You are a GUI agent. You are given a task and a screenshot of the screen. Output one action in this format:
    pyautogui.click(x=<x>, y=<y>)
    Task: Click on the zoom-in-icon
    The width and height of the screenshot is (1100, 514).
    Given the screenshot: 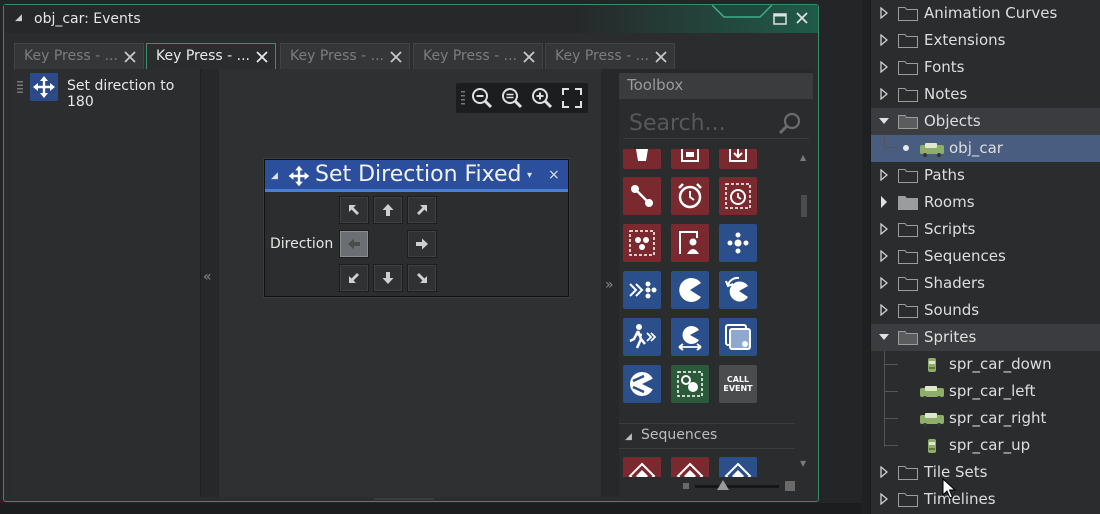 What is the action you would take?
    pyautogui.click(x=542, y=98)
    